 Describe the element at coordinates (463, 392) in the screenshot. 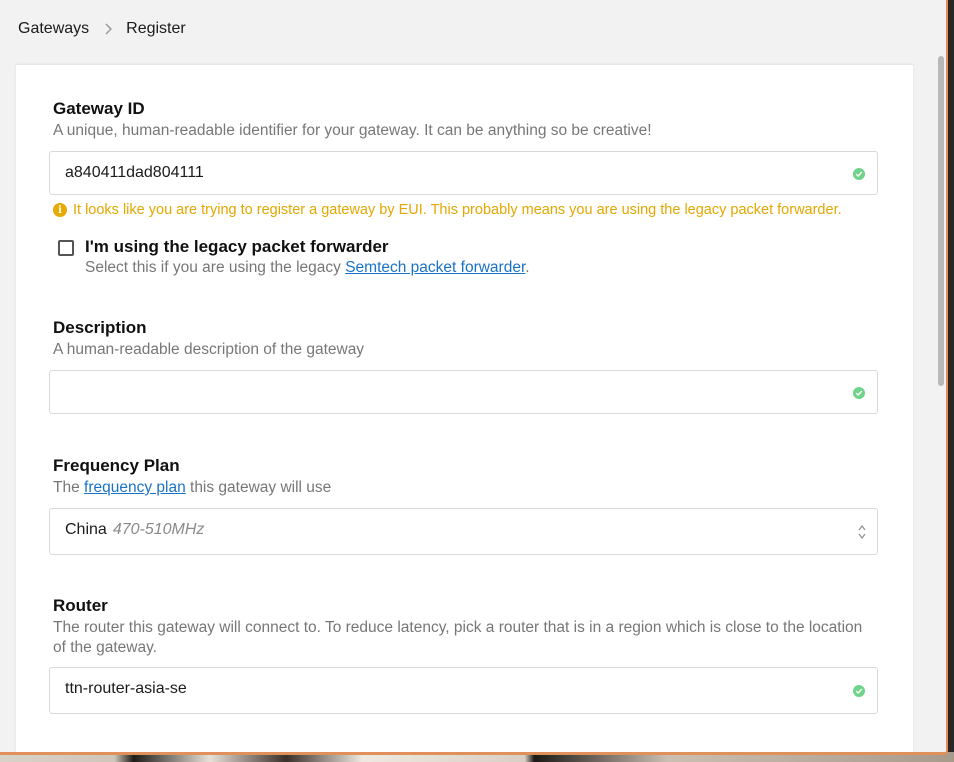

I see `description-input` at that location.